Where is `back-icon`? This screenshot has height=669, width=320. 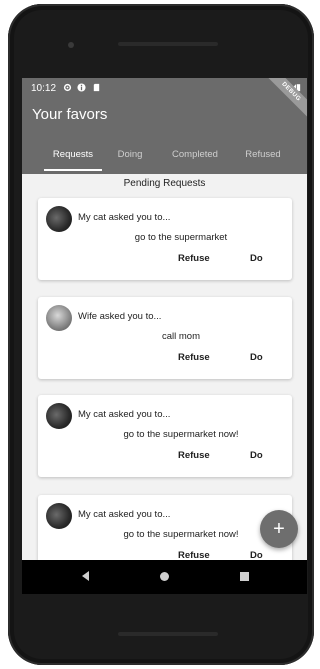
back-icon is located at coordinates (85, 576).